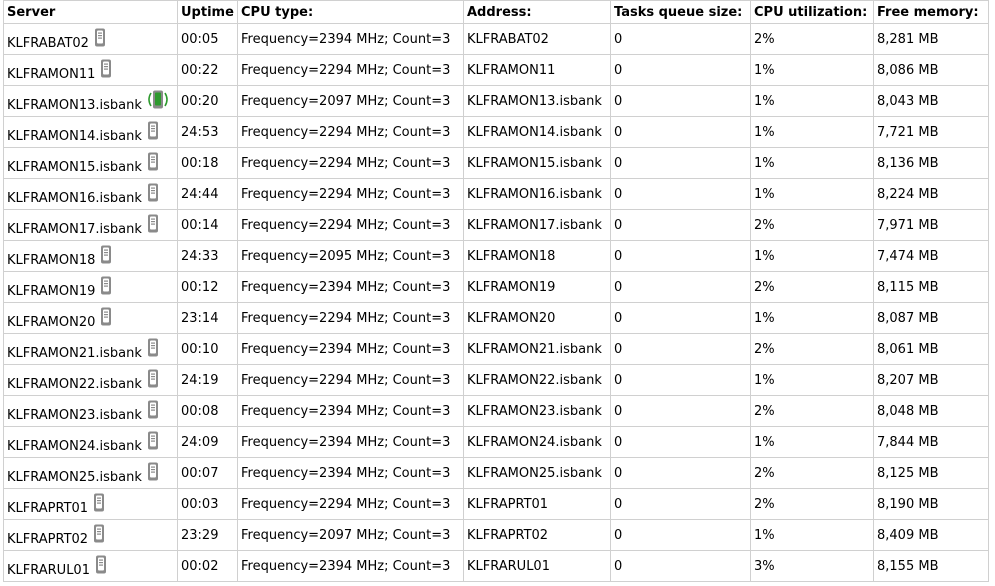 The height and width of the screenshot is (586, 995). What do you see at coordinates (207, 318) in the screenshot?
I see `uptime-cell: 23:14` at bounding box center [207, 318].